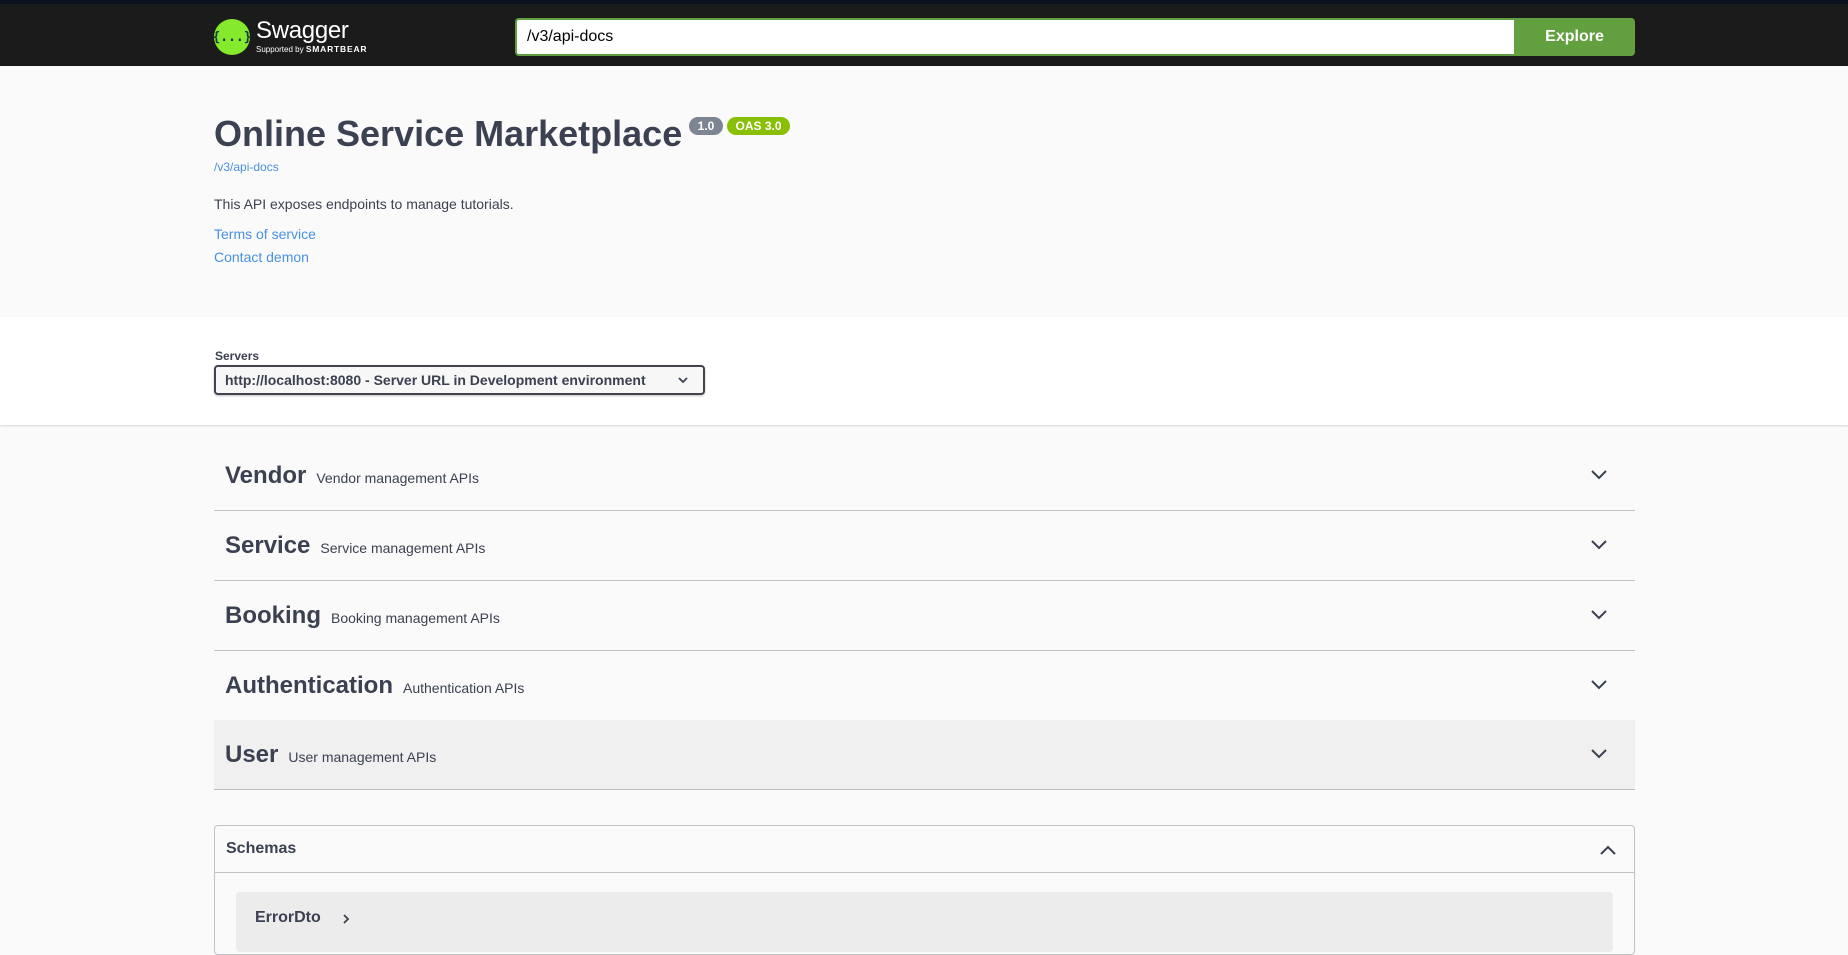 The width and height of the screenshot is (1848, 955). Describe the element at coordinates (706, 126) in the screenshot. I see `version-badge: 1.0` at that location.